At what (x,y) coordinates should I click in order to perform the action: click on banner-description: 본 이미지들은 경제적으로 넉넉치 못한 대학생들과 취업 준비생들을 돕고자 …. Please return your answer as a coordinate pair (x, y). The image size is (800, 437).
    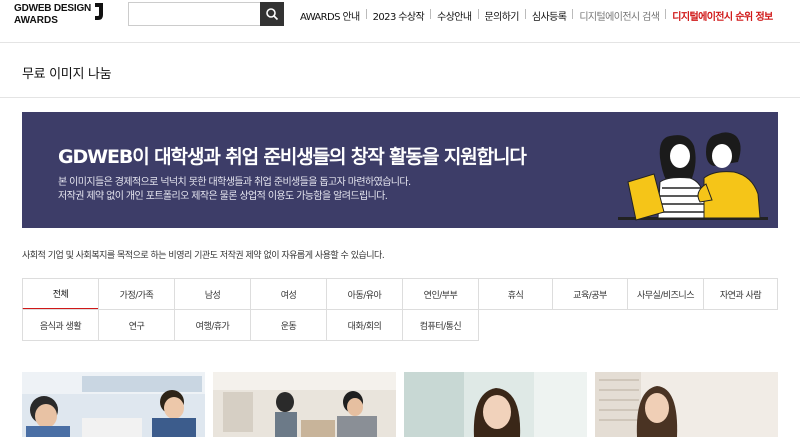
    Looking at the image, I should click on (273, 190).